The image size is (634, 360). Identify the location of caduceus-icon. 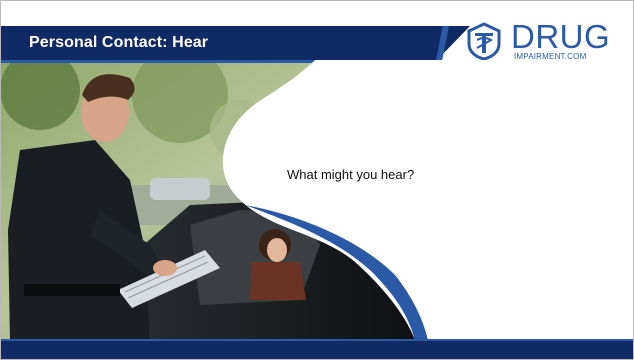
(484, 41).